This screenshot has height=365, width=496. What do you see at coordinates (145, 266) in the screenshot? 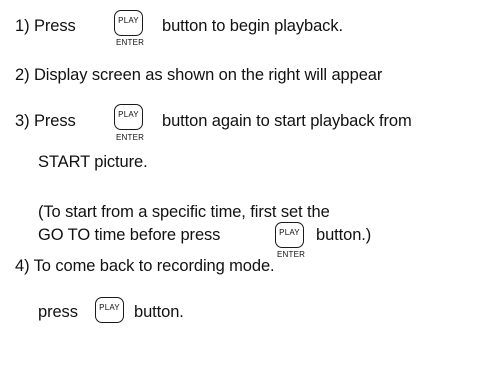
I see `step-4-text: 4) To come back to recording mode.` at bounding box center [145, 266].